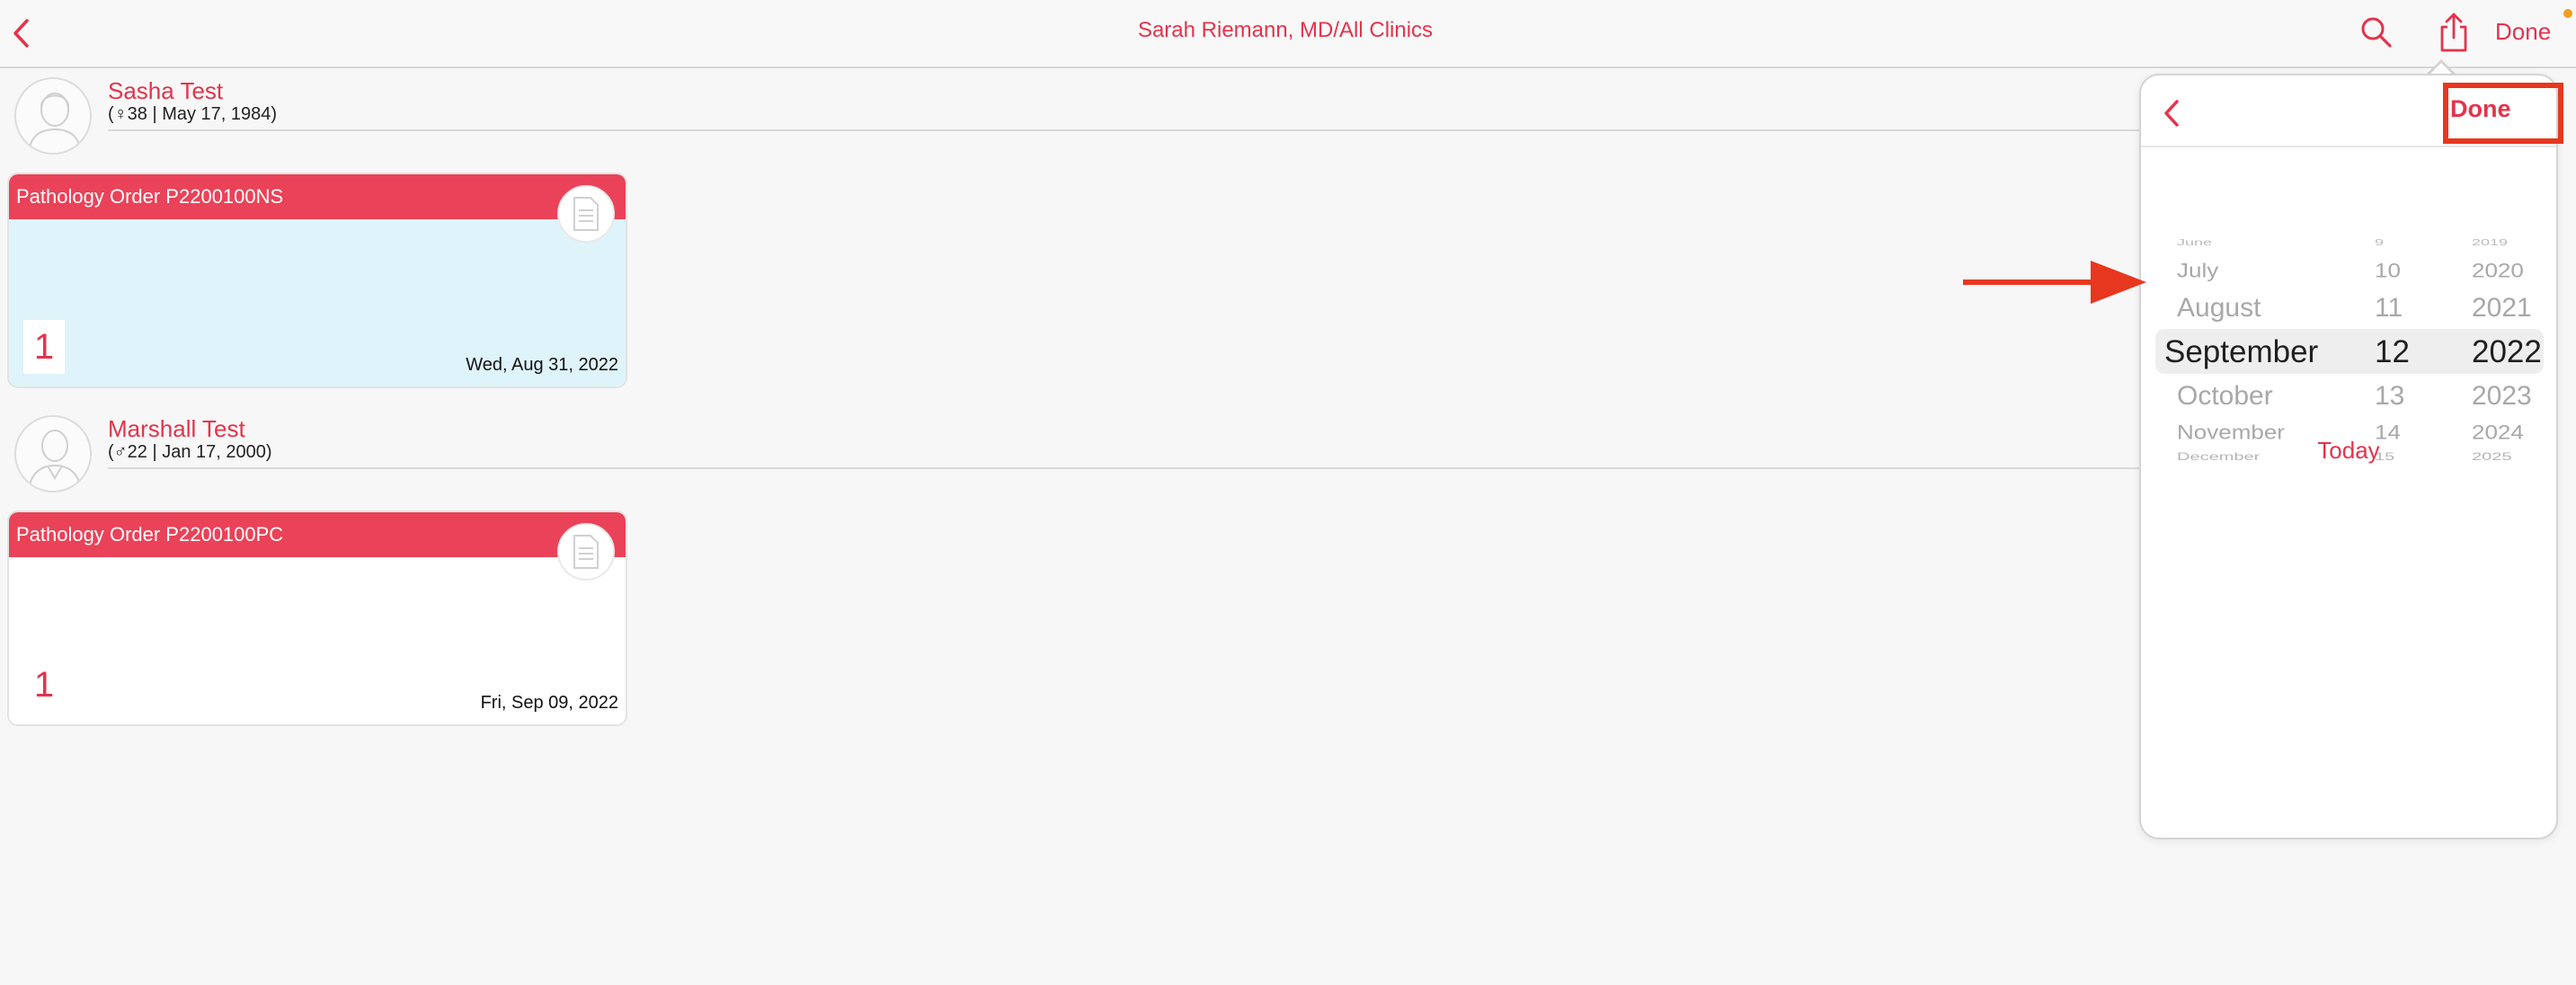 The image size is (2576, 985). Describe the element at coordinates (549, 703) in the screenshot. I see `order-date: Fri, Sep 09, 2022` at that location.